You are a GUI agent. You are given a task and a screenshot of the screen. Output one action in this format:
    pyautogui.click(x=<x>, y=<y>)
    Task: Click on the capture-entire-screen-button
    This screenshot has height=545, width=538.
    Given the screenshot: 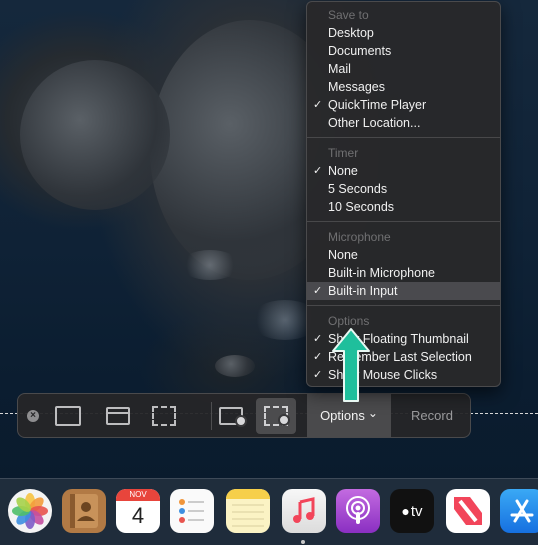 What is the action you would take?
    pyautogui.click(x=68, y=416)
    